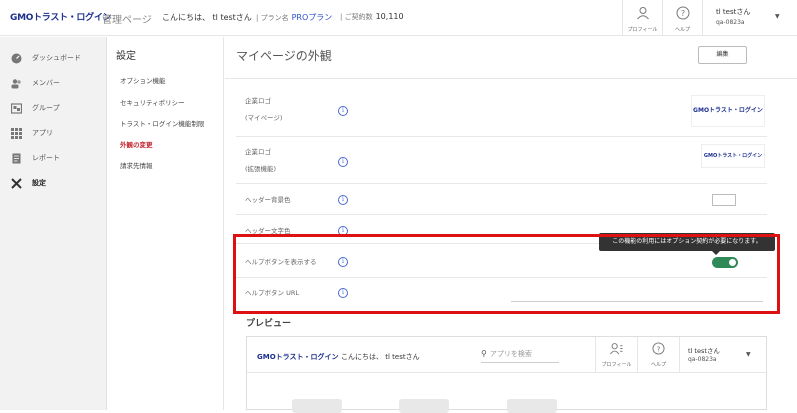  What do you see at coordinates (126, 56) in the screenshot?
I see `submenu-title: 設定` at bounding box center [126, 56].